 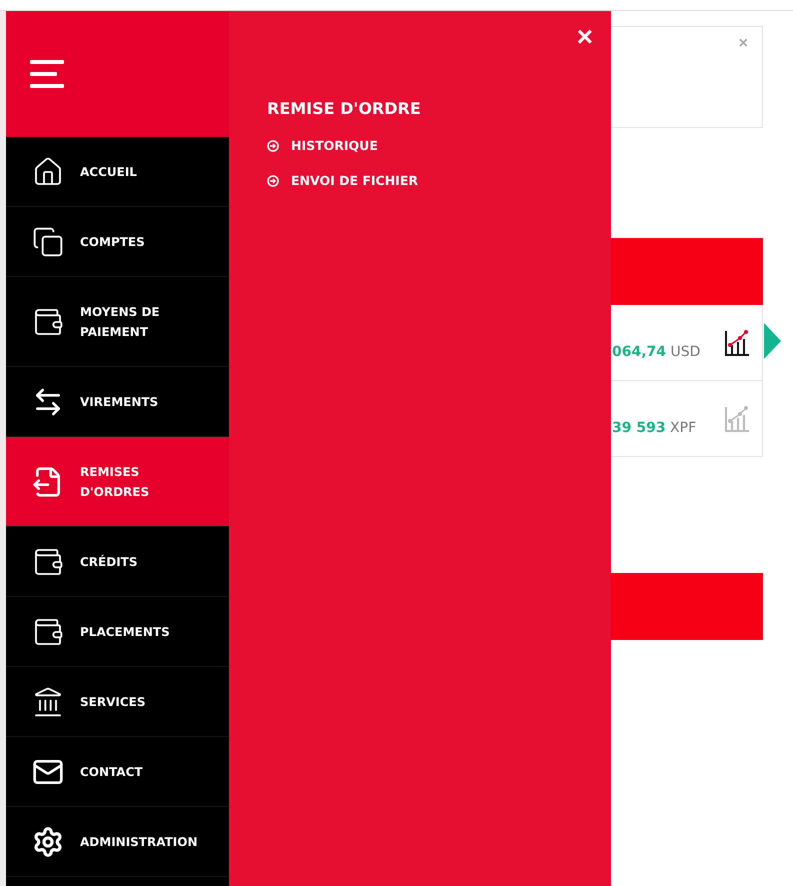 What do you see at coordinates (342, 180) in the screenshot?
I see `submenu-link: ENVOI DE FICHIER` at bounding box center [342, 180].